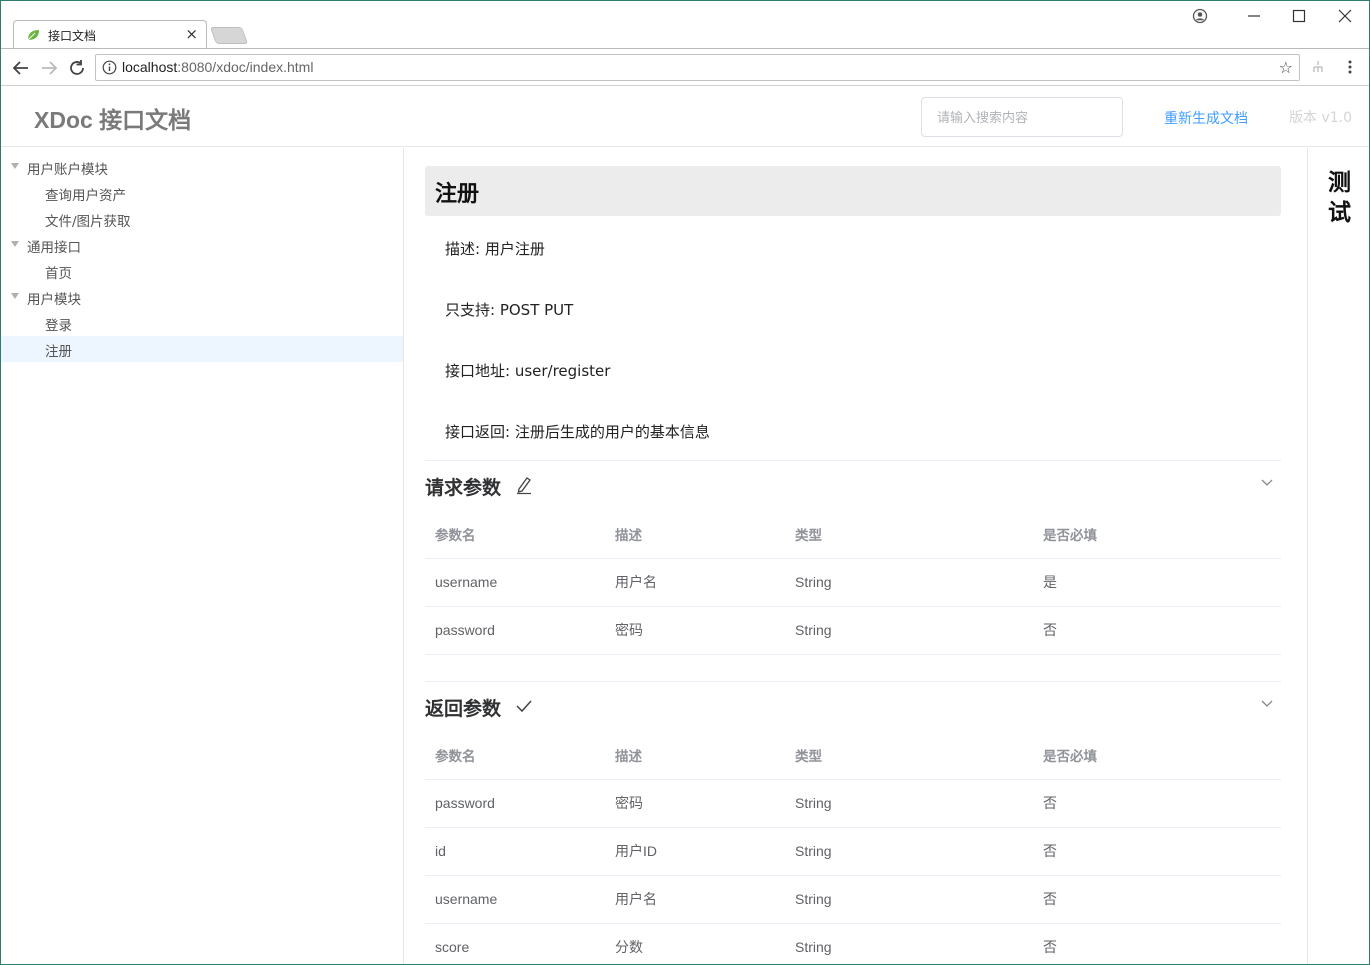 This screenshot has width=1370, height=965. I want to click on reload-icon, so click(77, 68).